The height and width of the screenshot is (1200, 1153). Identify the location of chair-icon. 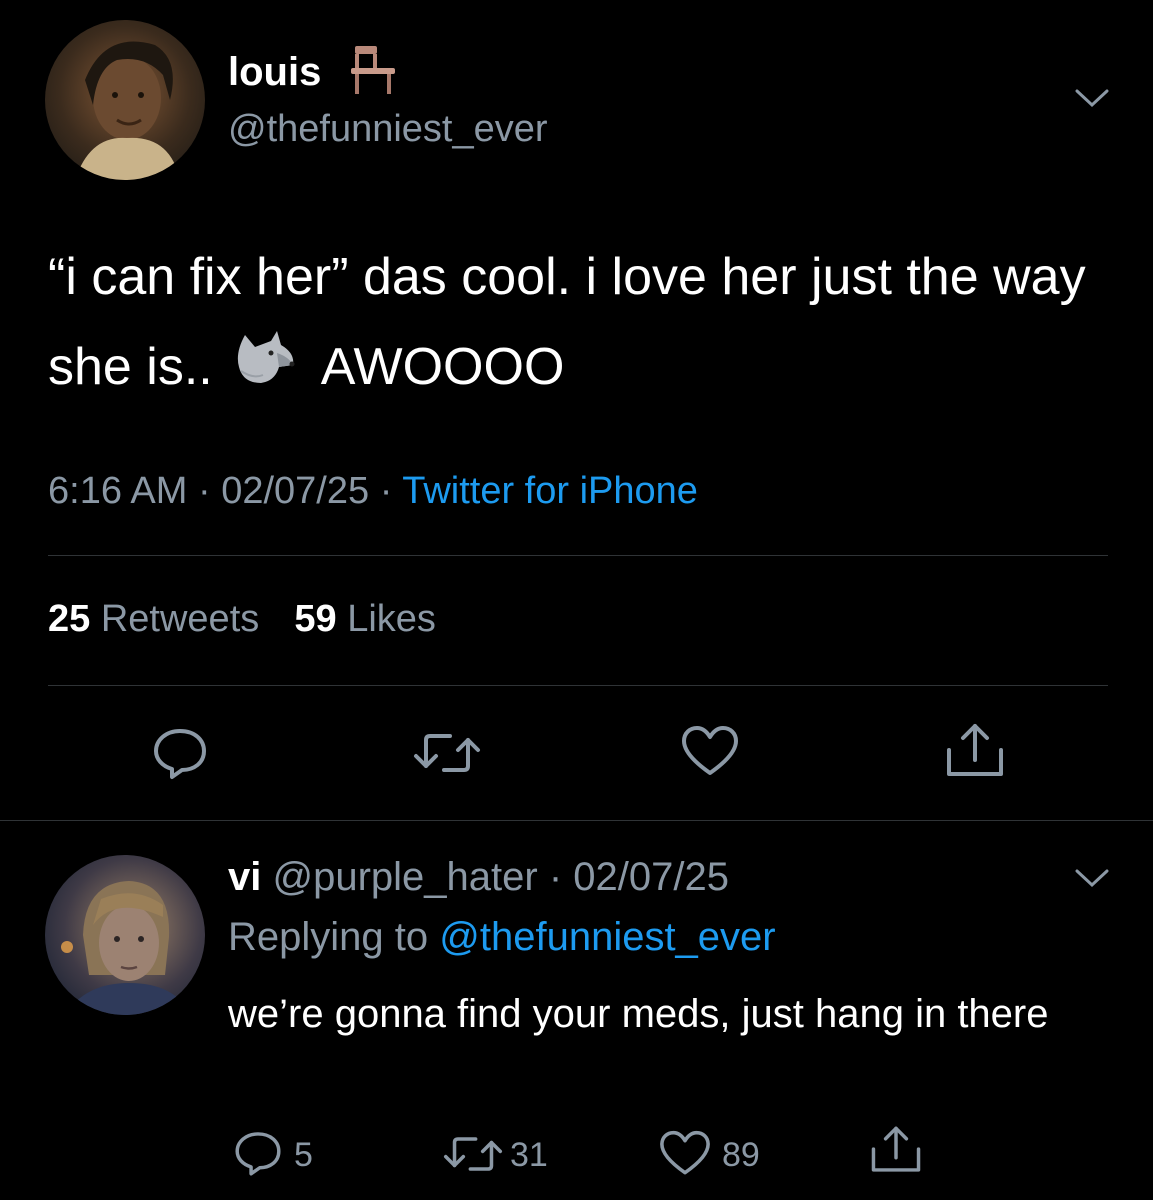
(373, 72).